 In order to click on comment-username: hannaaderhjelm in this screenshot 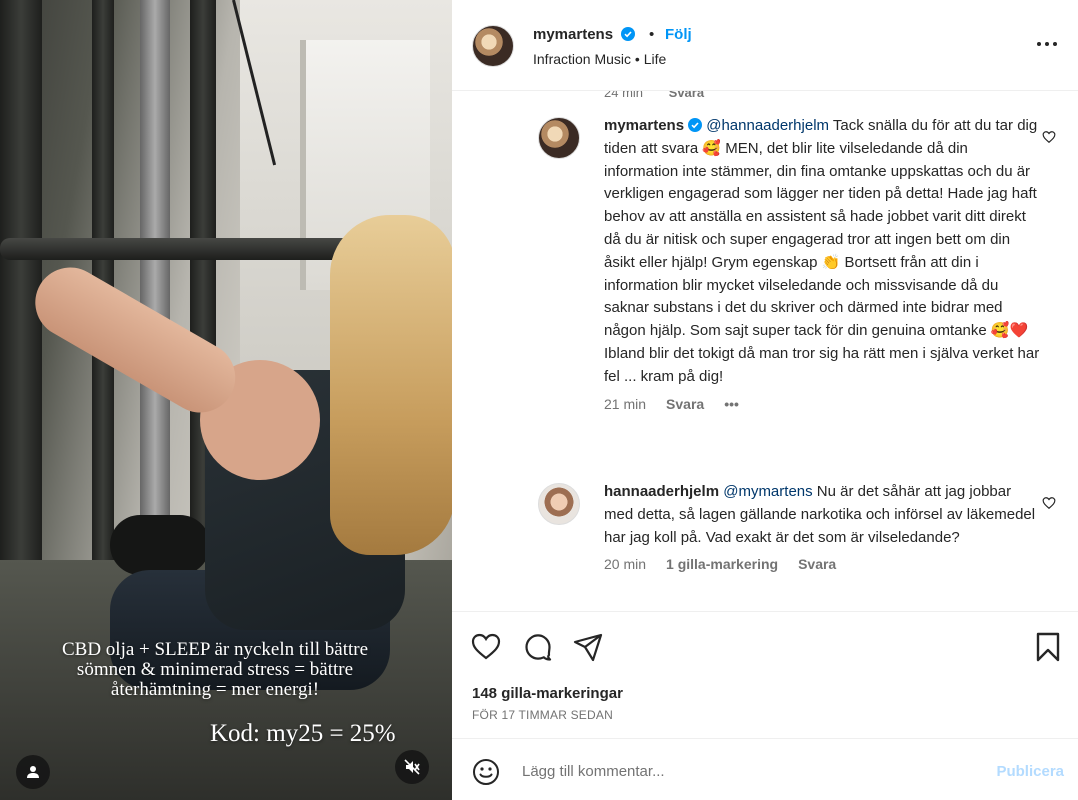, I will do `click(661, 491)`.